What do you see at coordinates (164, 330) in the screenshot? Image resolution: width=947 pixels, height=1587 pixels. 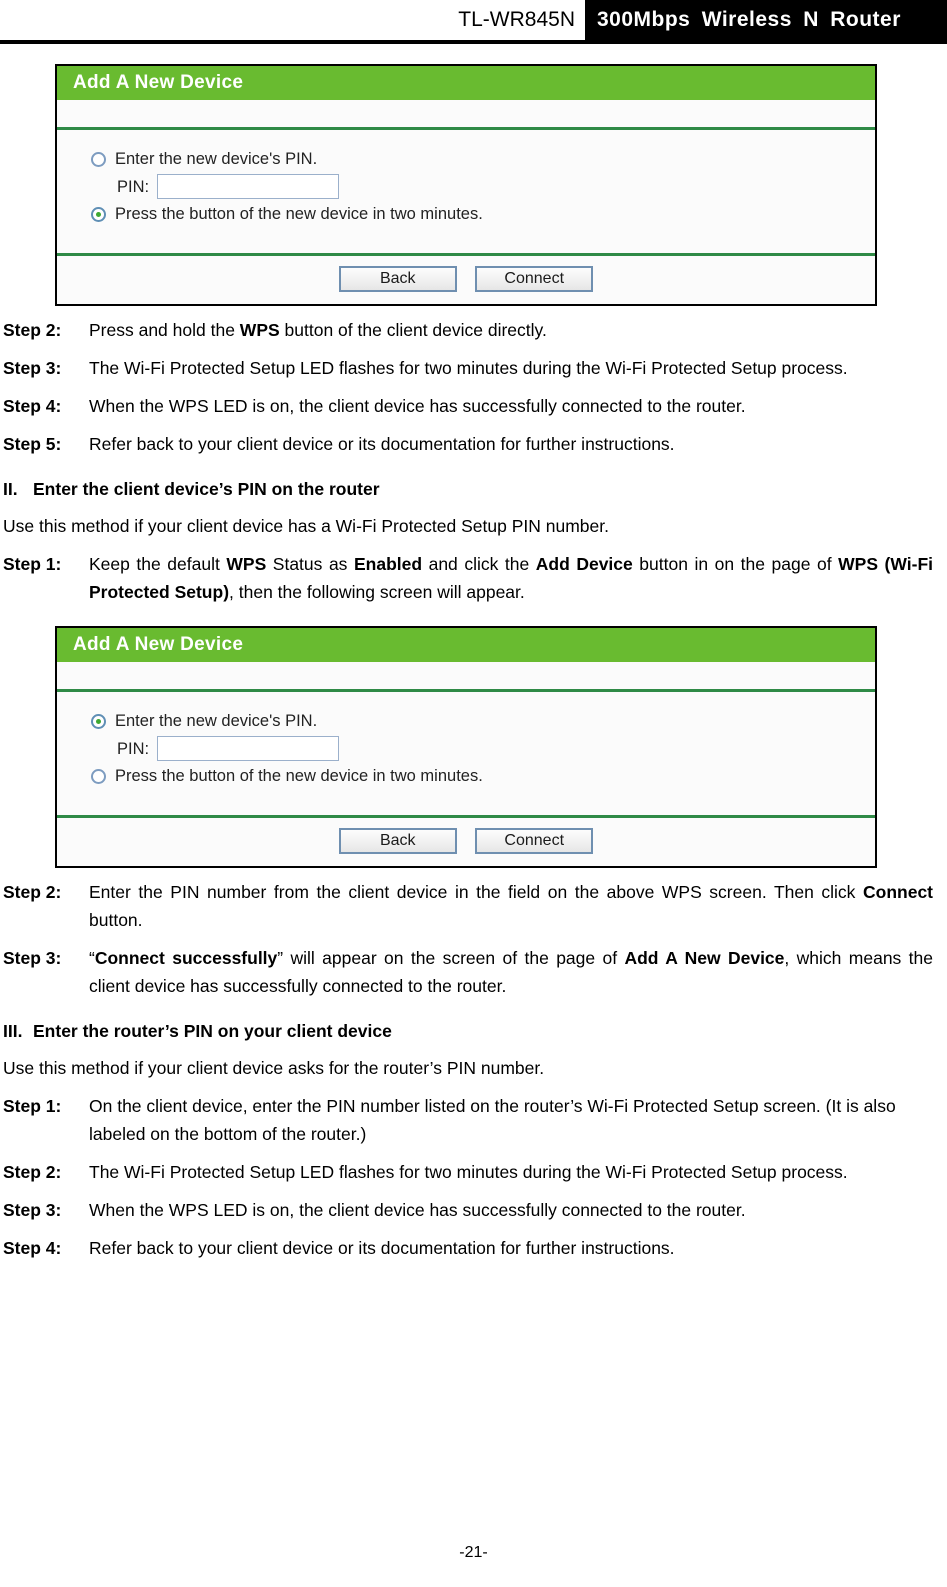 I see `step-2-text-prefix: Press and hold the` at bounding box center [164, 330].